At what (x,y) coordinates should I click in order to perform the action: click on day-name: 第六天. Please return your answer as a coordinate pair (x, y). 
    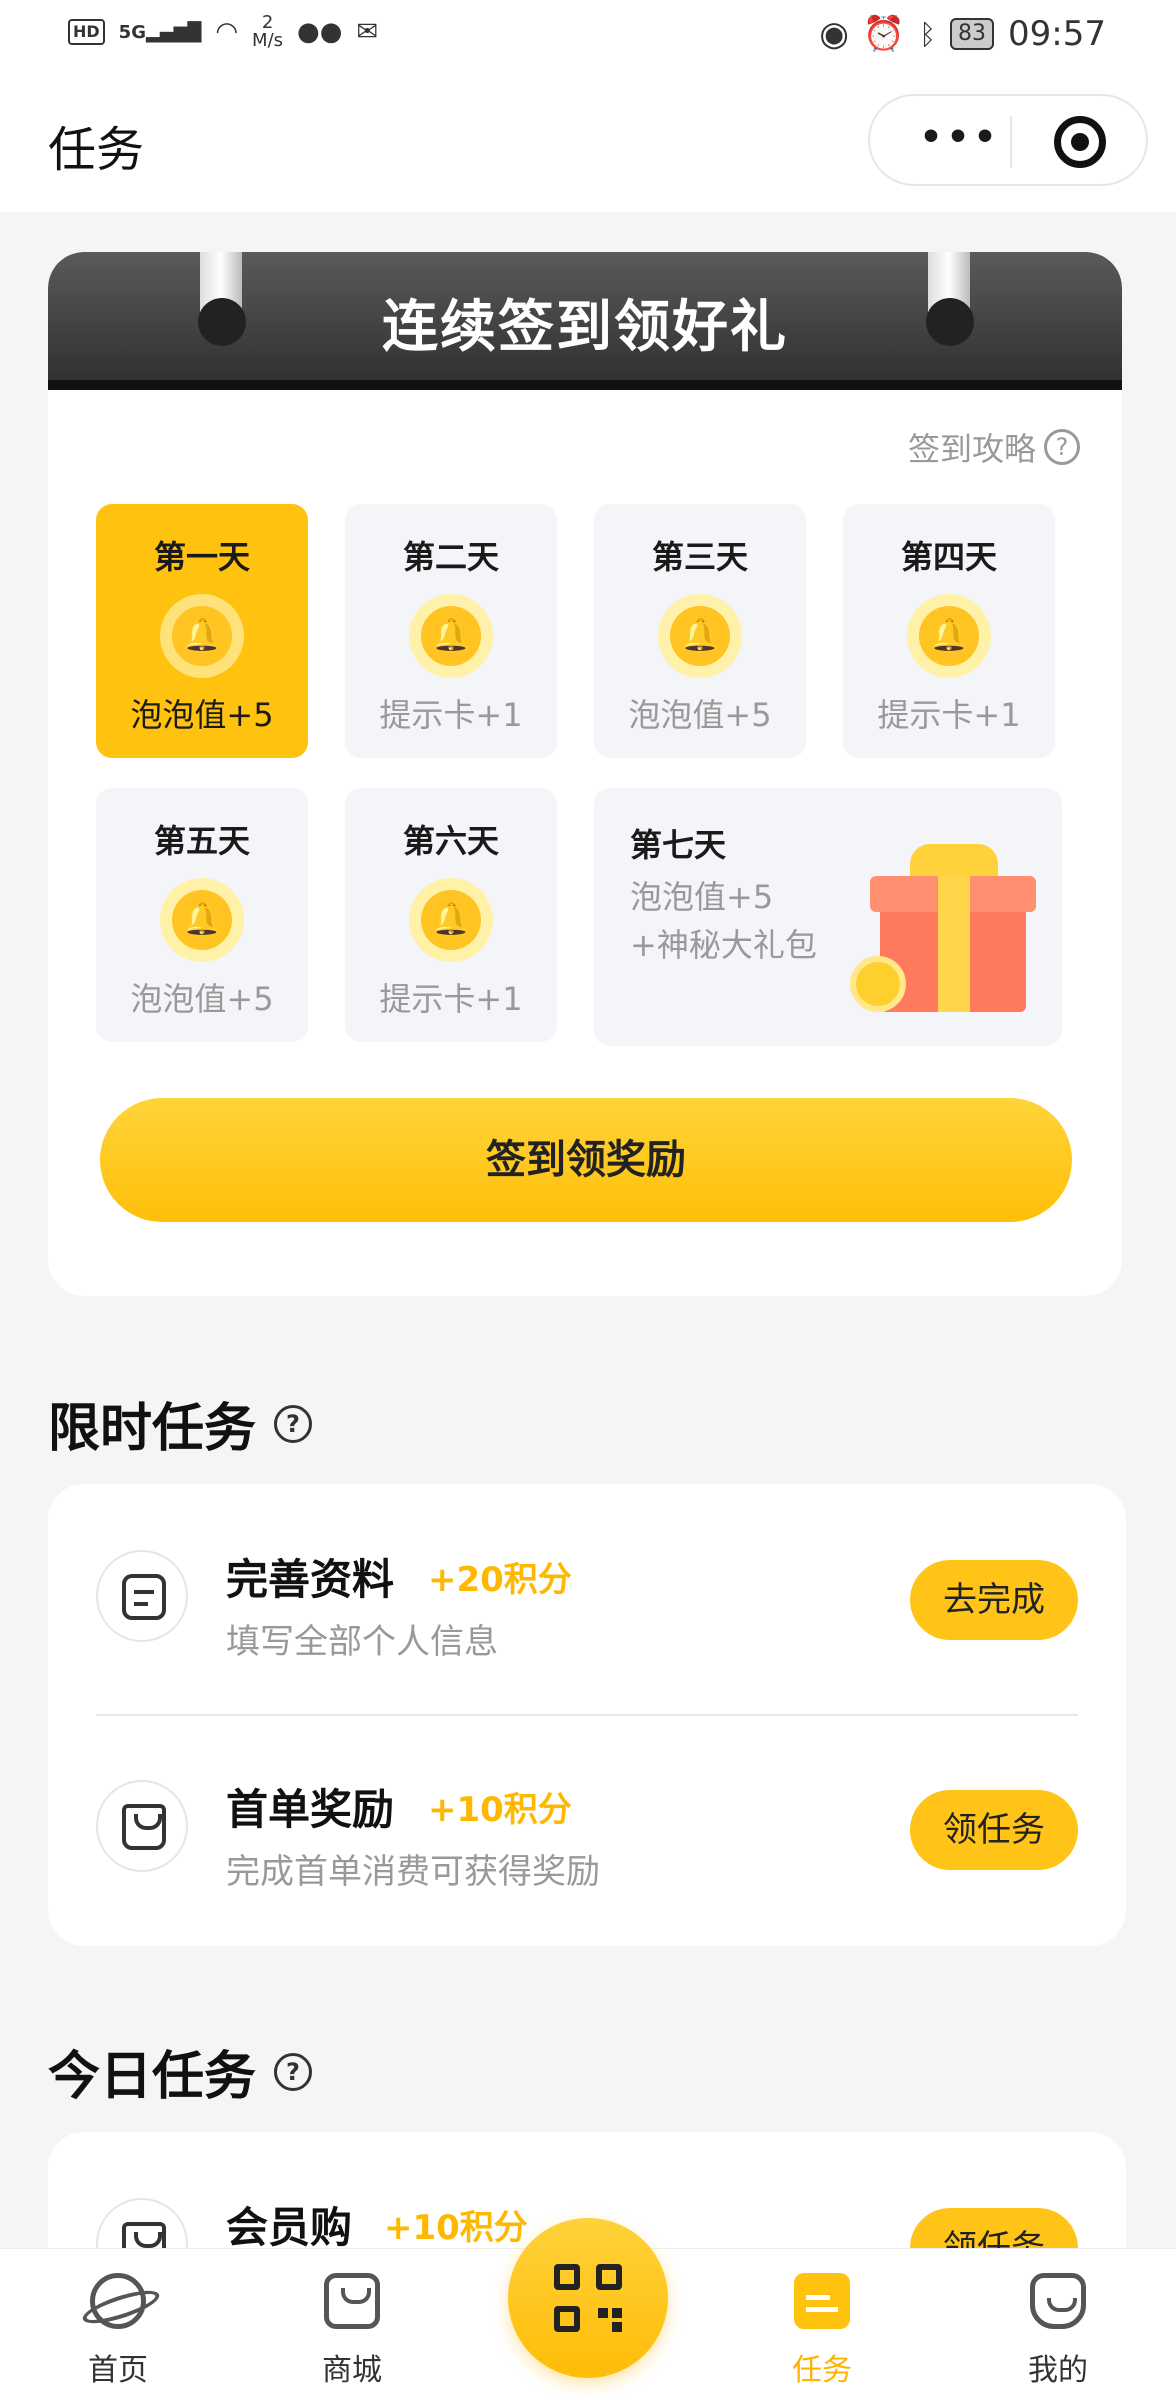
    Looking at the image, I should click on (450, 841).